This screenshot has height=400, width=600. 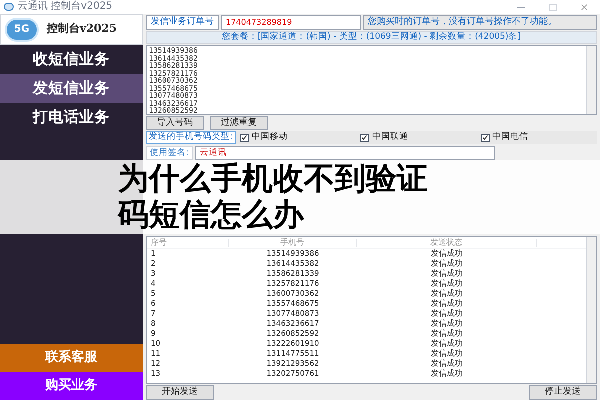 What do you see at coordinates (447, 242) in the screenshot?
I see `column-header: 发送状态` at bounding box center [447, 242].